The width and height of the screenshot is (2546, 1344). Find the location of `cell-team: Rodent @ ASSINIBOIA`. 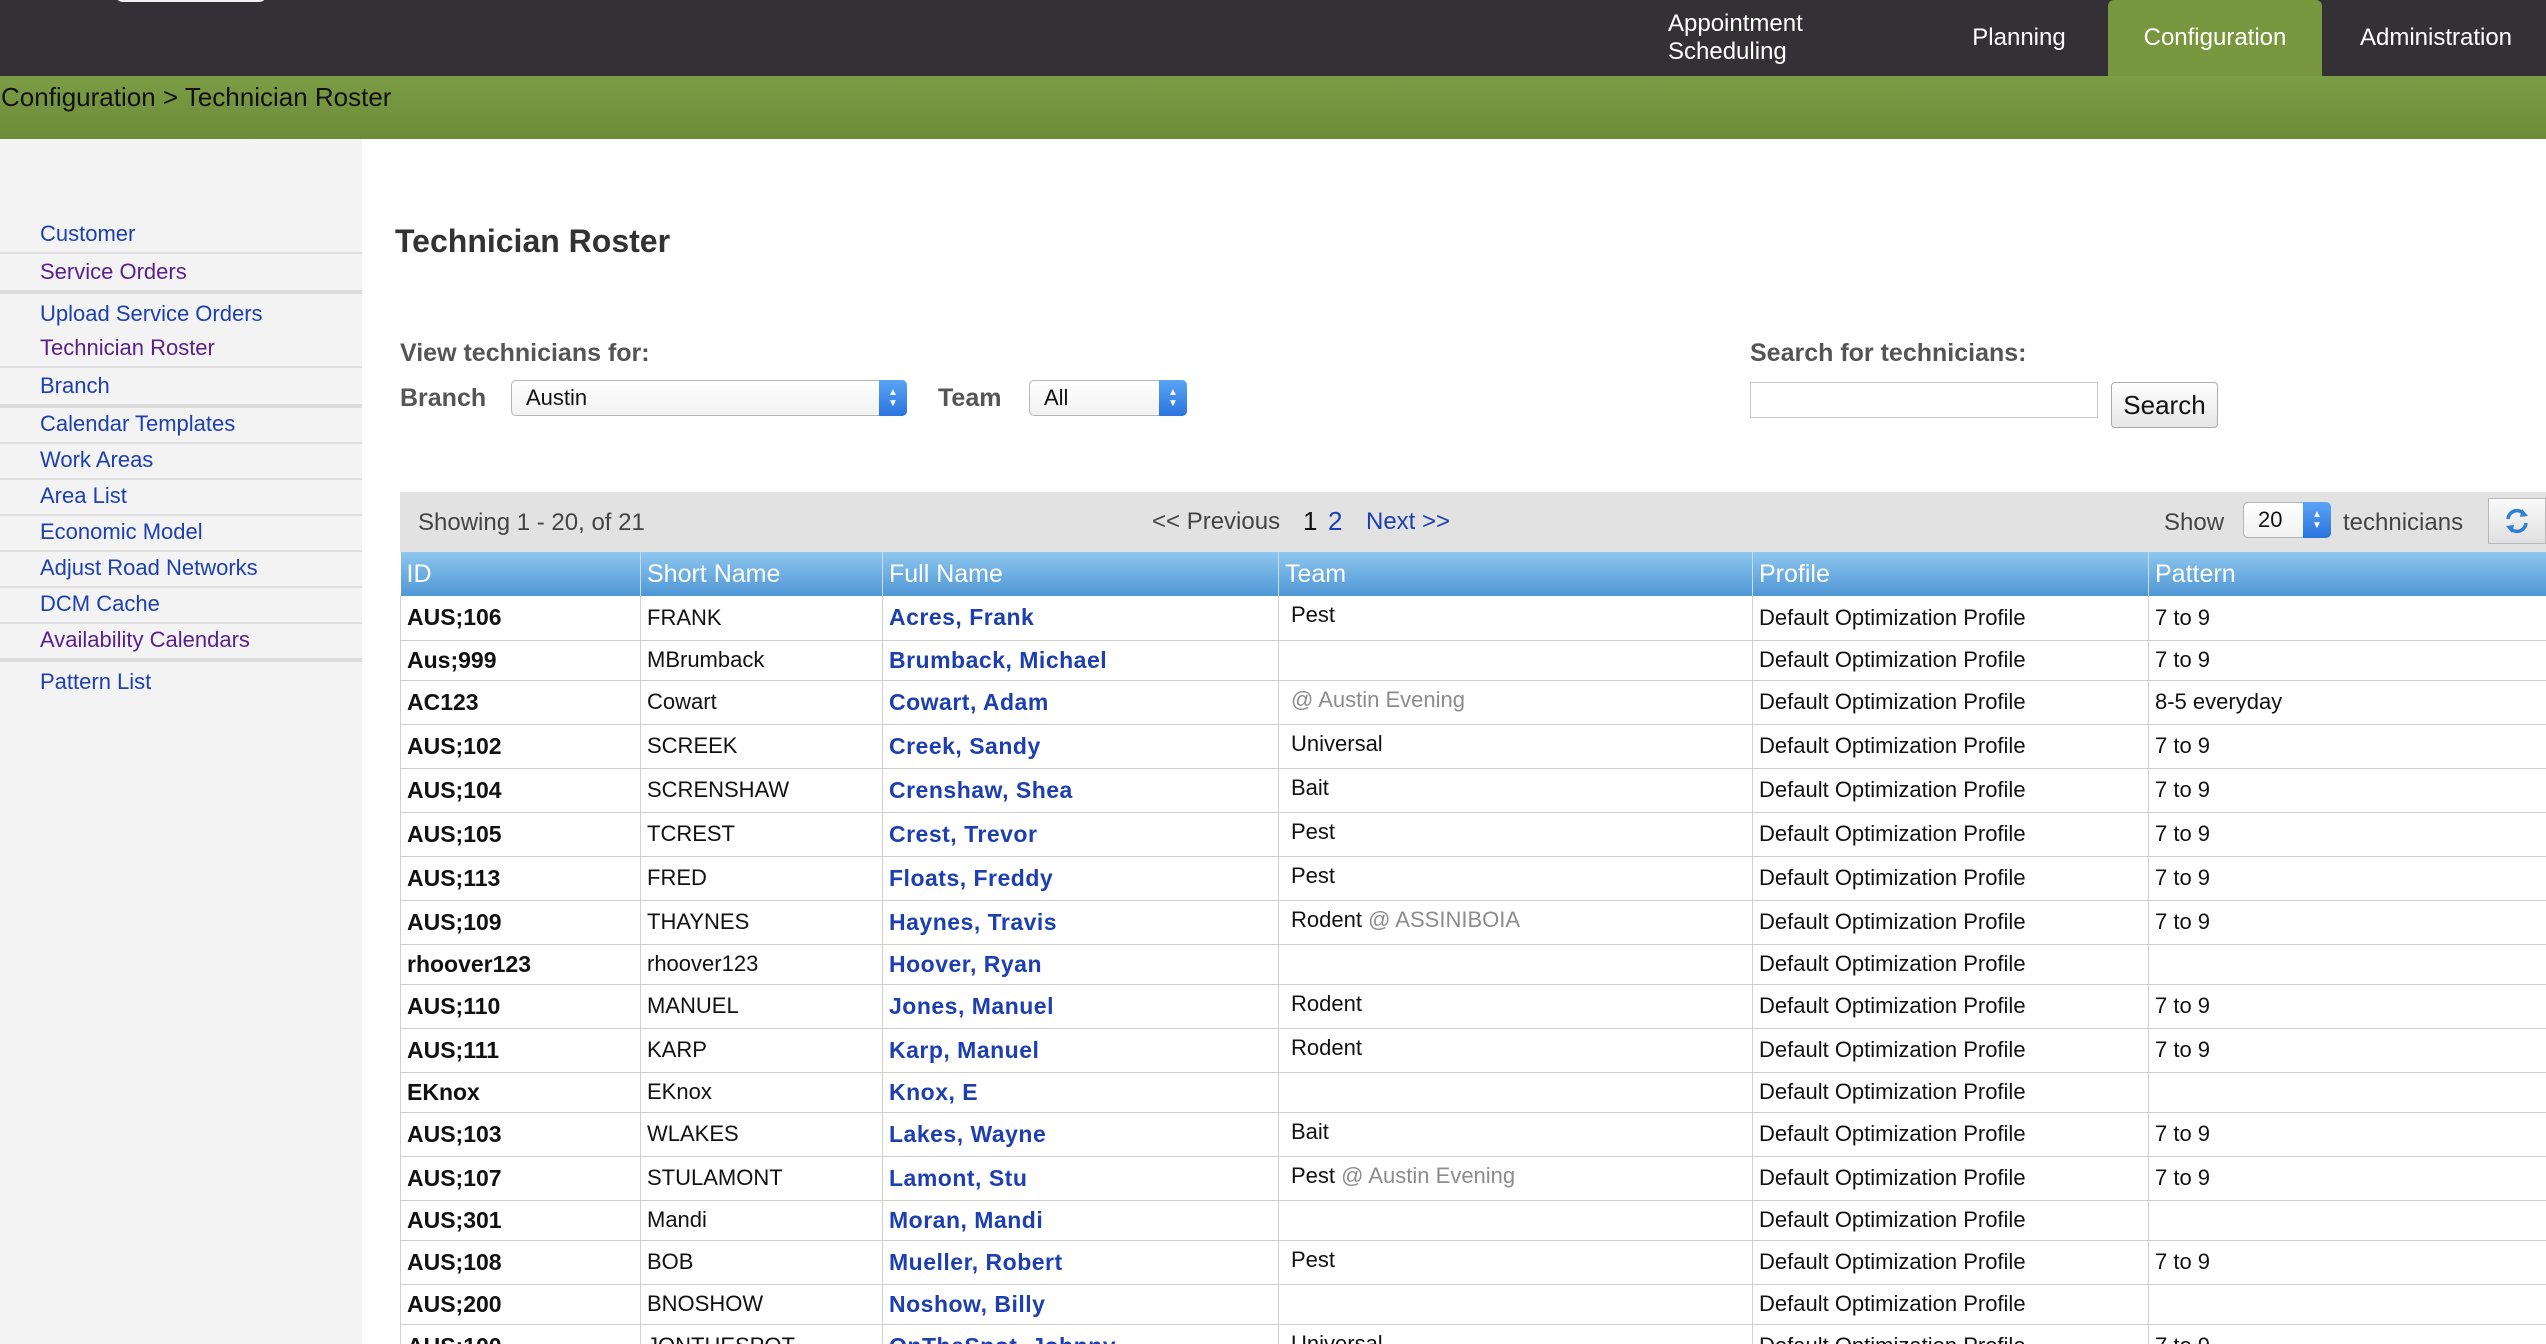

cell-team: Rodent @ ASSINIBOIA is located at coordinates (1515, 922).